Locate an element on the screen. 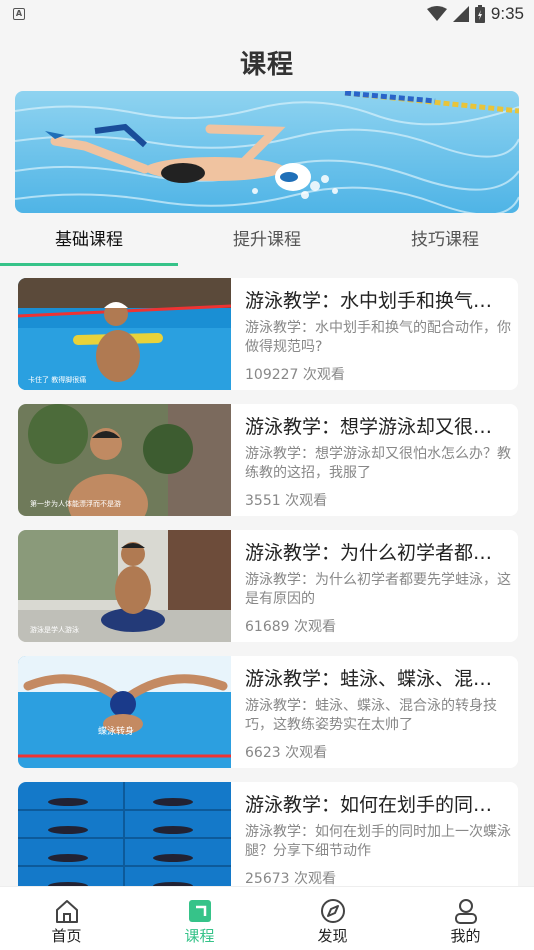 The height and width of the screenshot is (950, 534). course-view-count: 109227 次观看 is located at coordinates (295, 375).